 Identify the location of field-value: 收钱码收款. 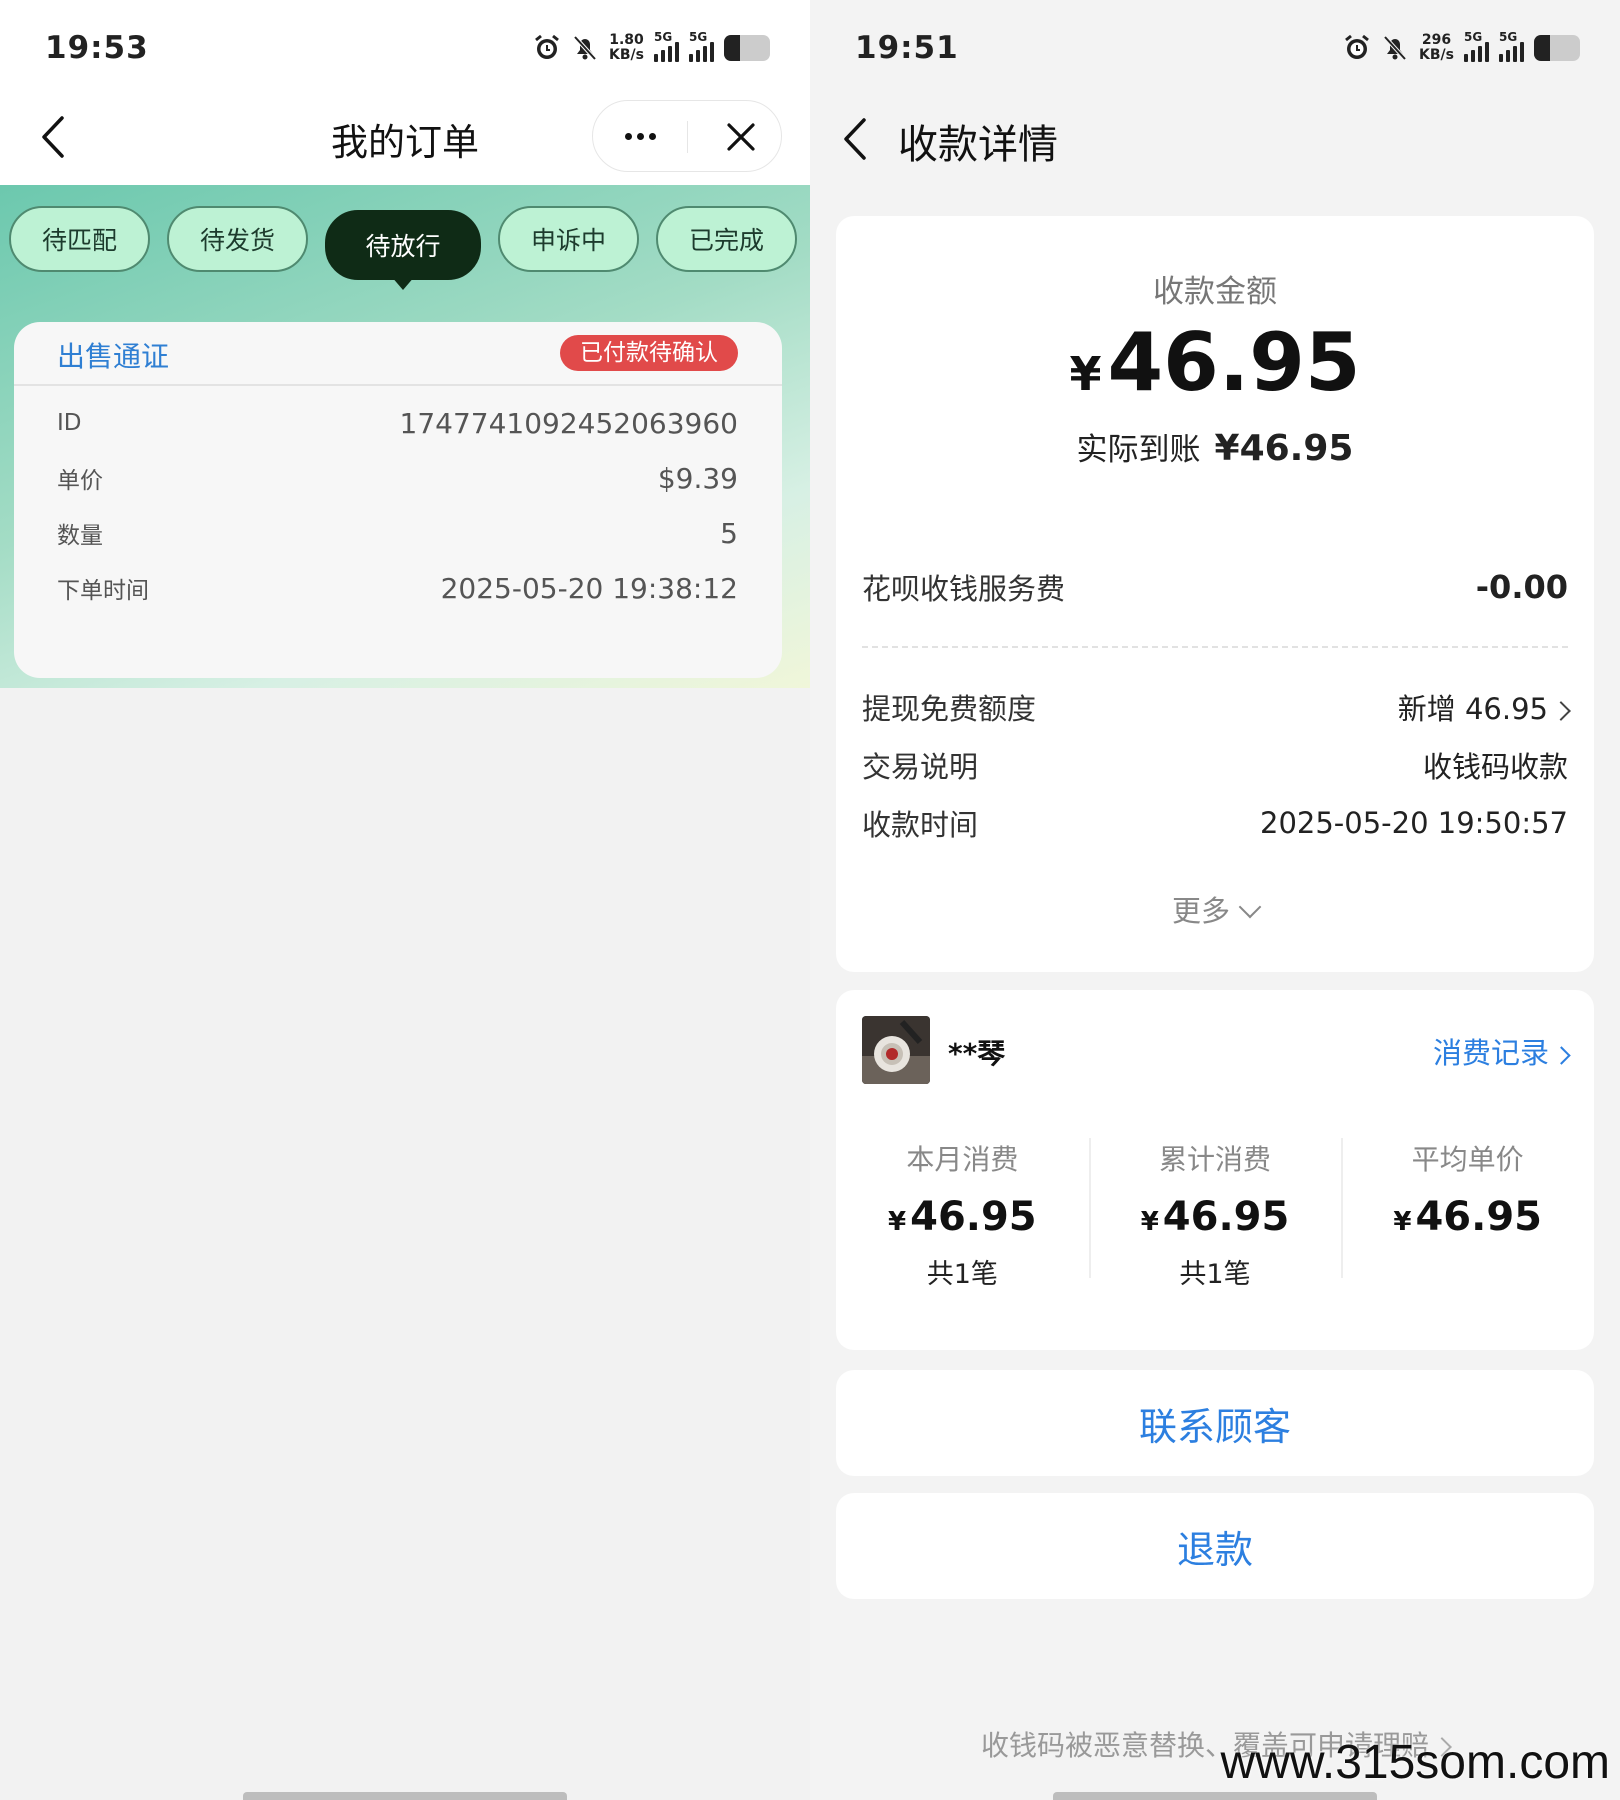
(1495, 767).